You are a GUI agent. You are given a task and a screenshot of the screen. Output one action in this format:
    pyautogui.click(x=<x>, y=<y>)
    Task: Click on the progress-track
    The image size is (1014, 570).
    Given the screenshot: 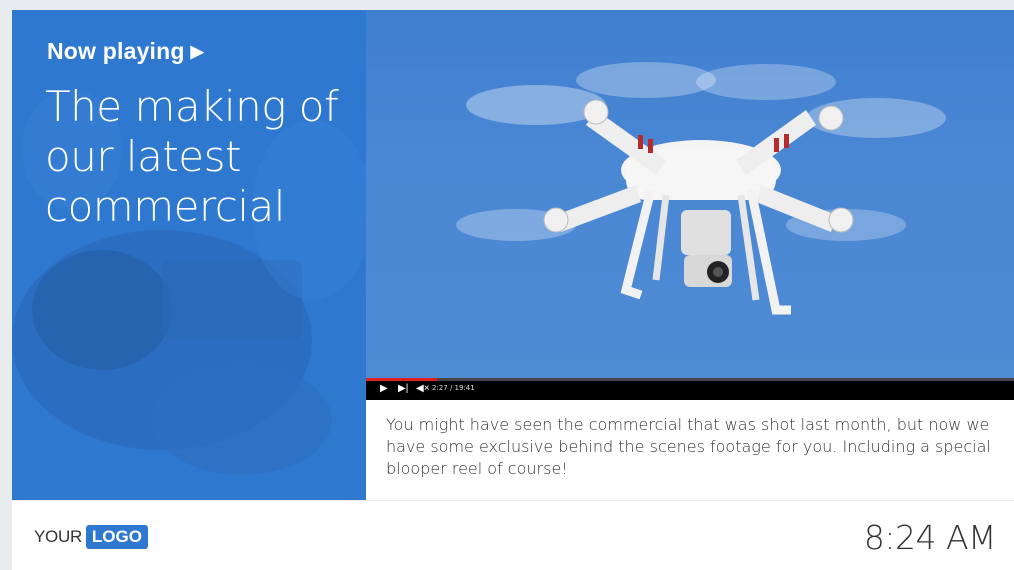 What is the action you would take?
    pyautogui.click(x=725, y=379)
    